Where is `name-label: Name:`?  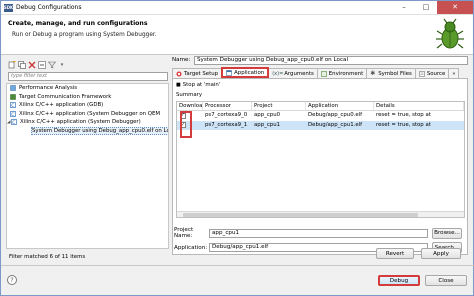
name-label: Name: is located at coordinates (181, 60).